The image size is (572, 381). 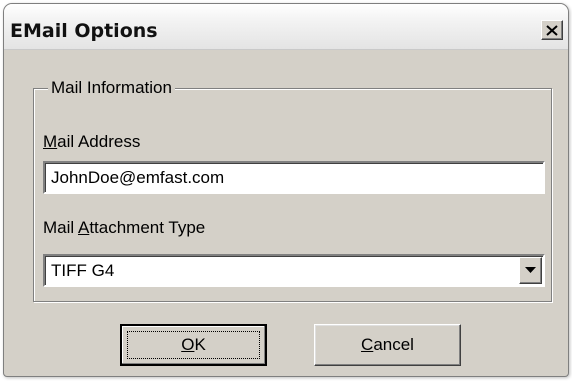 What do you see at coordinates (294, 270) in the screenshot?
I see `attachment-type-select: TIFF G4` at bounding box center [294, 270].